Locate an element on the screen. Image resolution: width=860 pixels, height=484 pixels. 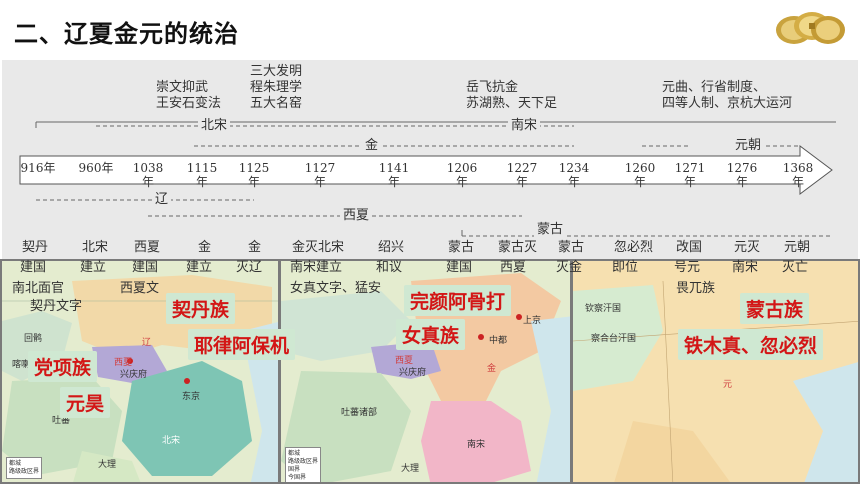
region-huihu: 回鹘 is located at coordinates (33, 339).